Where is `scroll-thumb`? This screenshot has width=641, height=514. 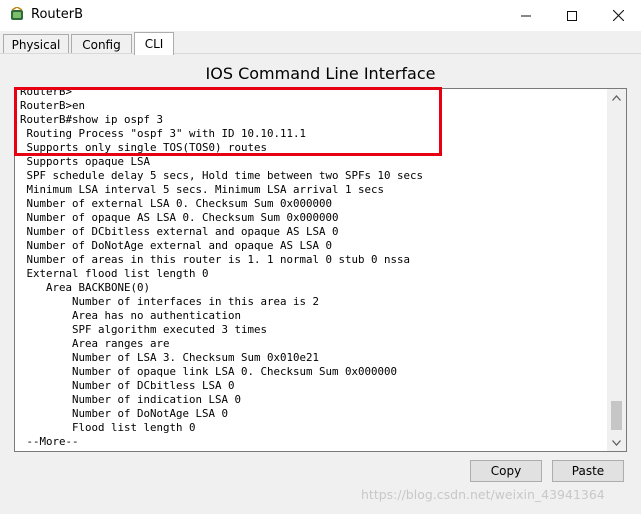
scroll-thumb is located at coordinates (616, 415).